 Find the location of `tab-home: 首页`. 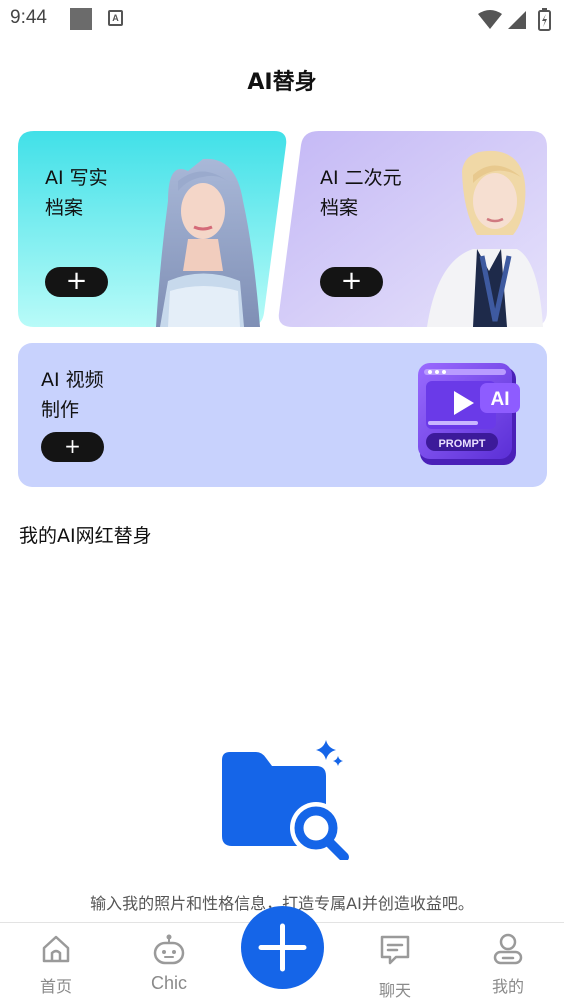

tab-home: 首页 is located at coordinates (56, 963).